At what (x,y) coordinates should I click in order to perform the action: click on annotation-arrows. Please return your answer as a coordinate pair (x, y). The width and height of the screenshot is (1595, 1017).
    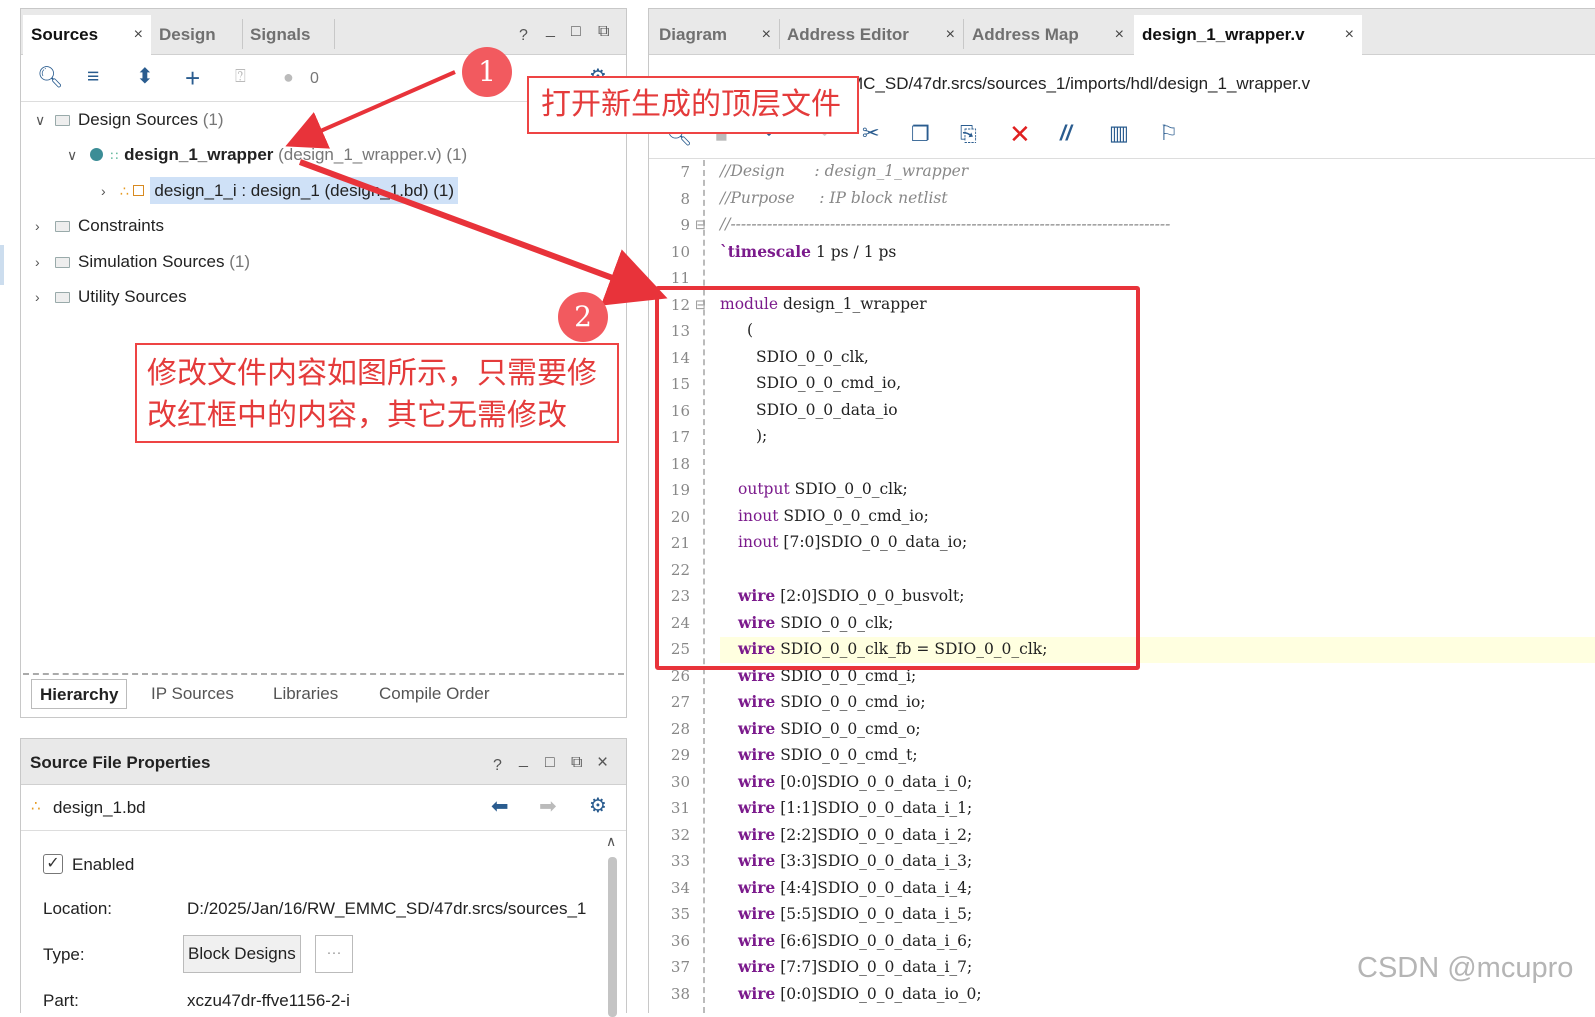
    Looking at the image, I should click on (476, 188).